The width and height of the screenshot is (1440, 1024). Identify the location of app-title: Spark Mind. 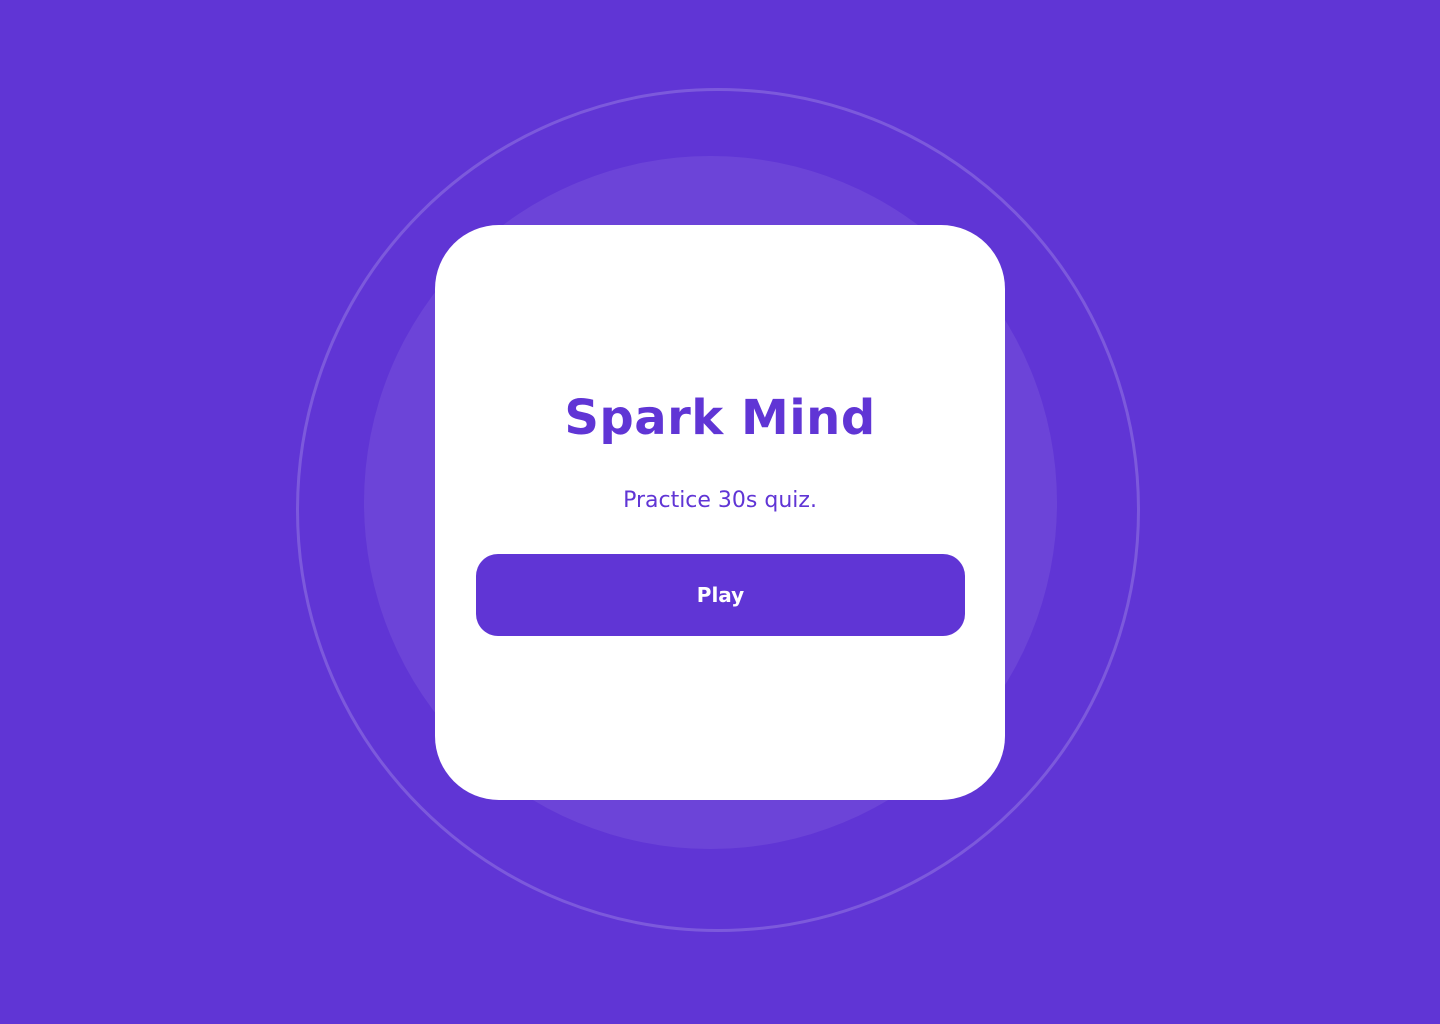
(720, 418).